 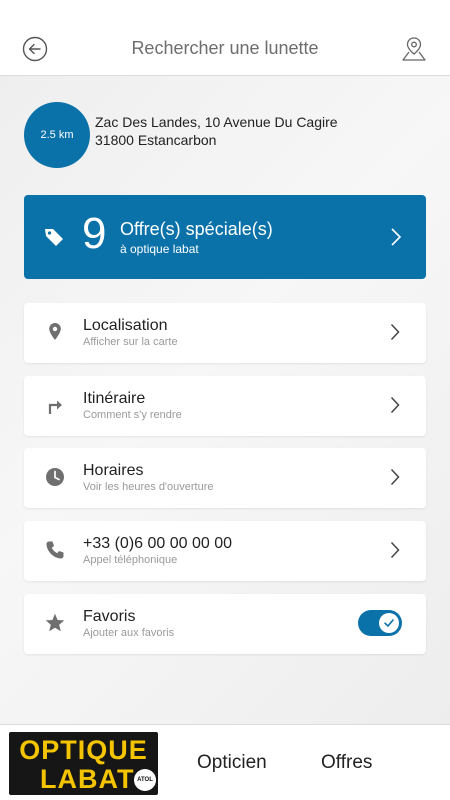 I want to click on item-title: Itinéraire, so click(x=114, y=398).